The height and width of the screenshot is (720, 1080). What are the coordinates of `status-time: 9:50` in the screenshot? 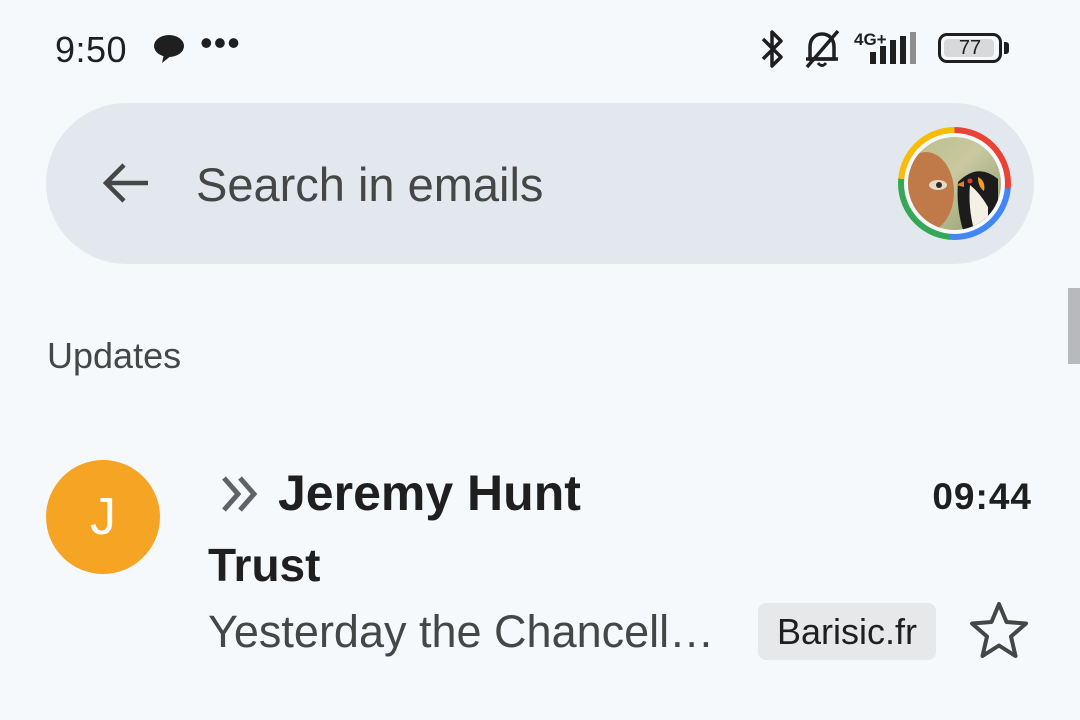 It's located at (91, 49).